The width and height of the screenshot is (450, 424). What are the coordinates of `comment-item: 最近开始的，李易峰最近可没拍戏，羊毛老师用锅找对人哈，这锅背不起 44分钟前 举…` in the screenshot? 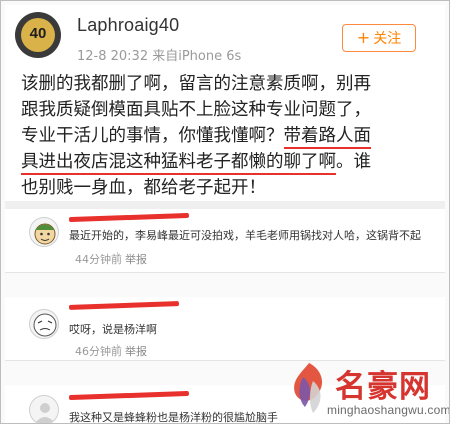 It's located at (225, 241).